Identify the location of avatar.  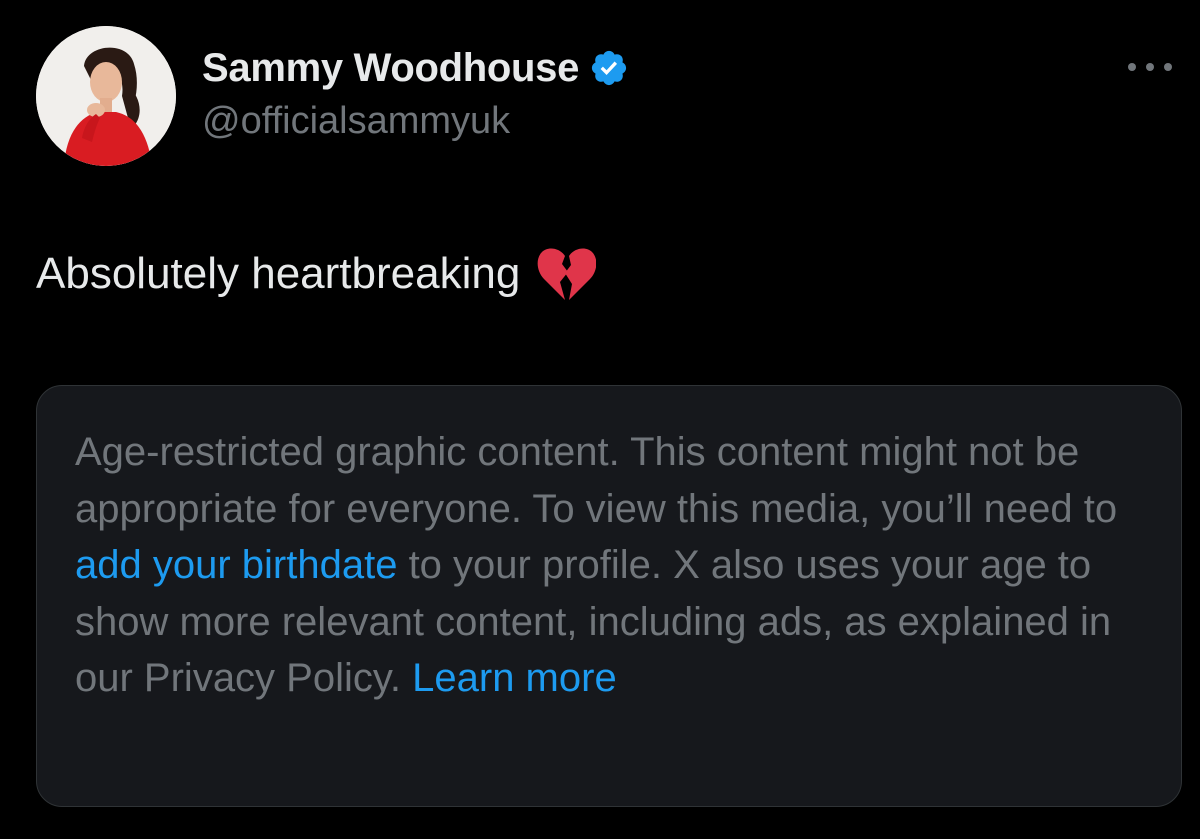
(106, 96).